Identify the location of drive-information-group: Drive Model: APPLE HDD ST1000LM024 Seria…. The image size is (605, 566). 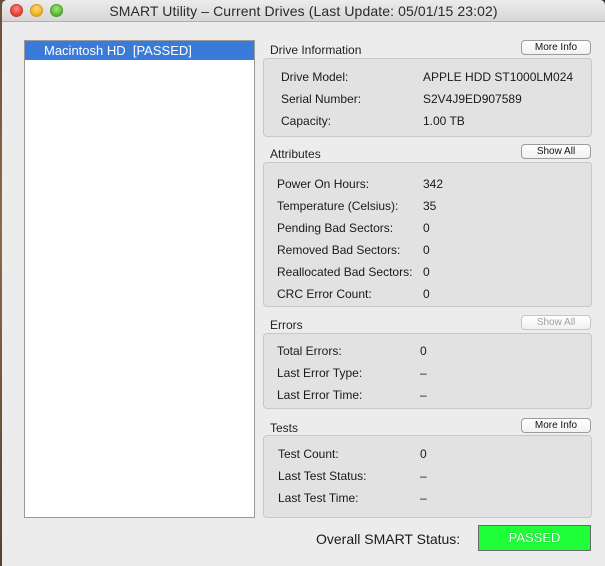
(427, 97).